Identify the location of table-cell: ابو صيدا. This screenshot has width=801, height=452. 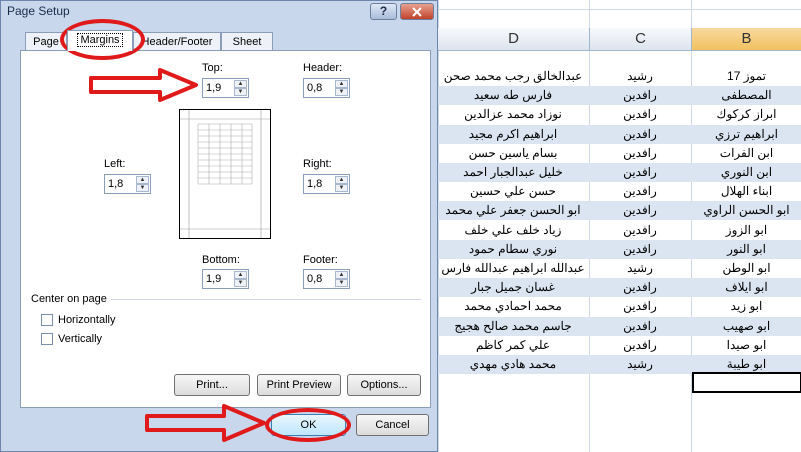
(746, 345).